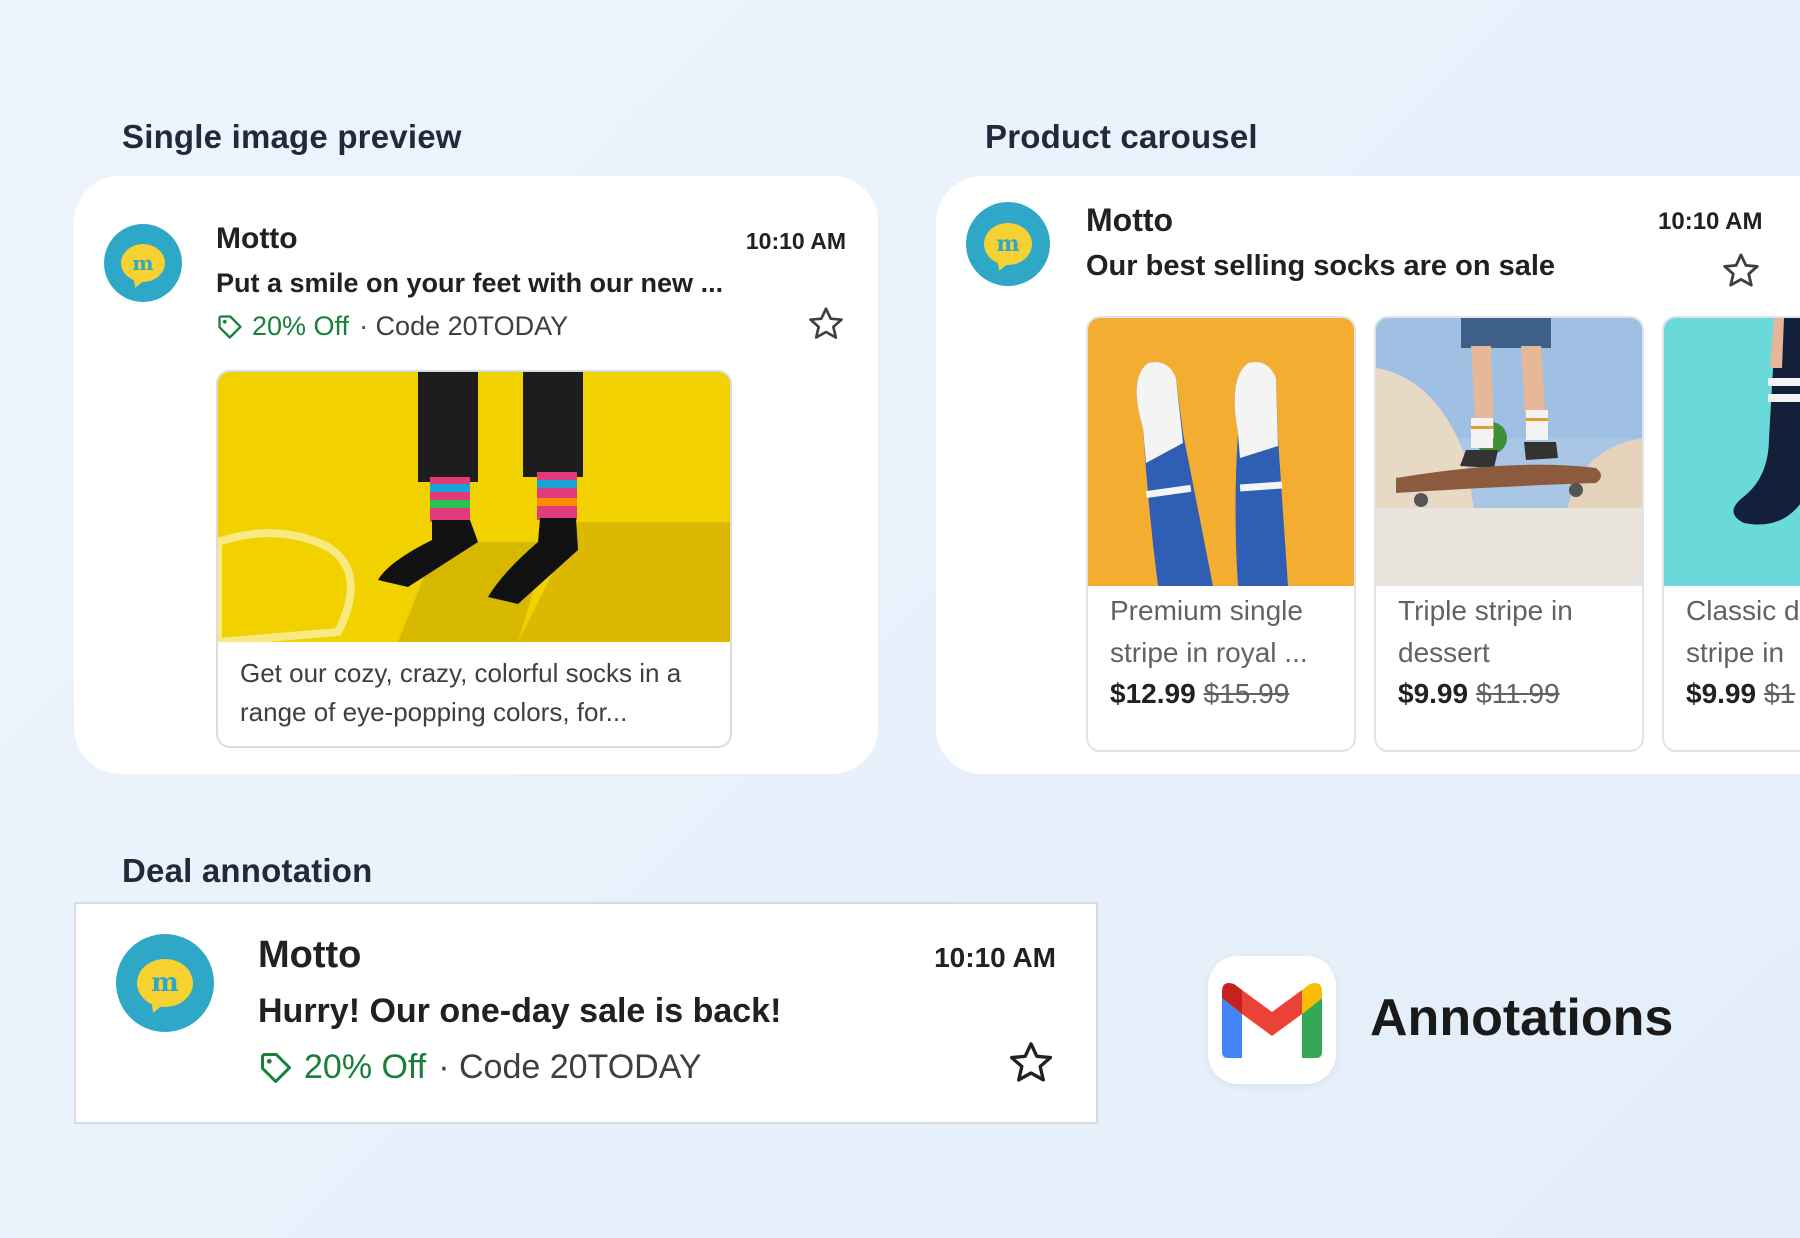 The image size is (1800, 1238). Describe the element at coordinates (1780, 693) in the screenshot. I see `original-price: $1` at that location.